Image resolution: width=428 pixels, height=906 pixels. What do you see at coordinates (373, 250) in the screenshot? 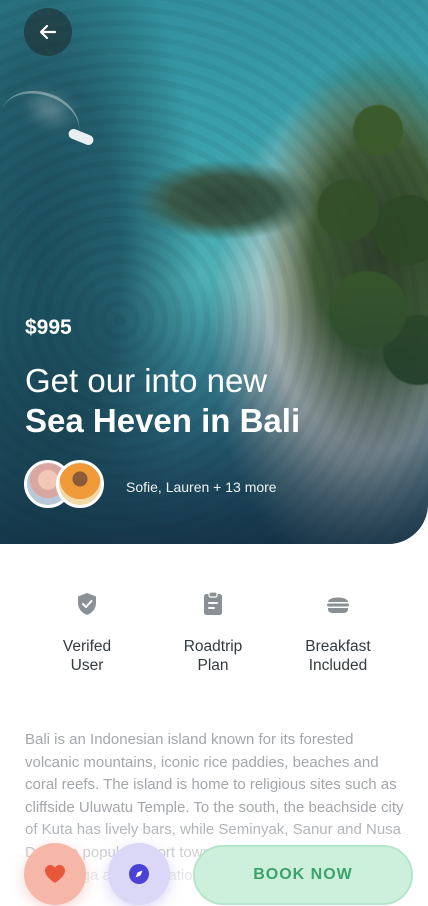
I see `palm-trees` at bounding box center [373, 250].